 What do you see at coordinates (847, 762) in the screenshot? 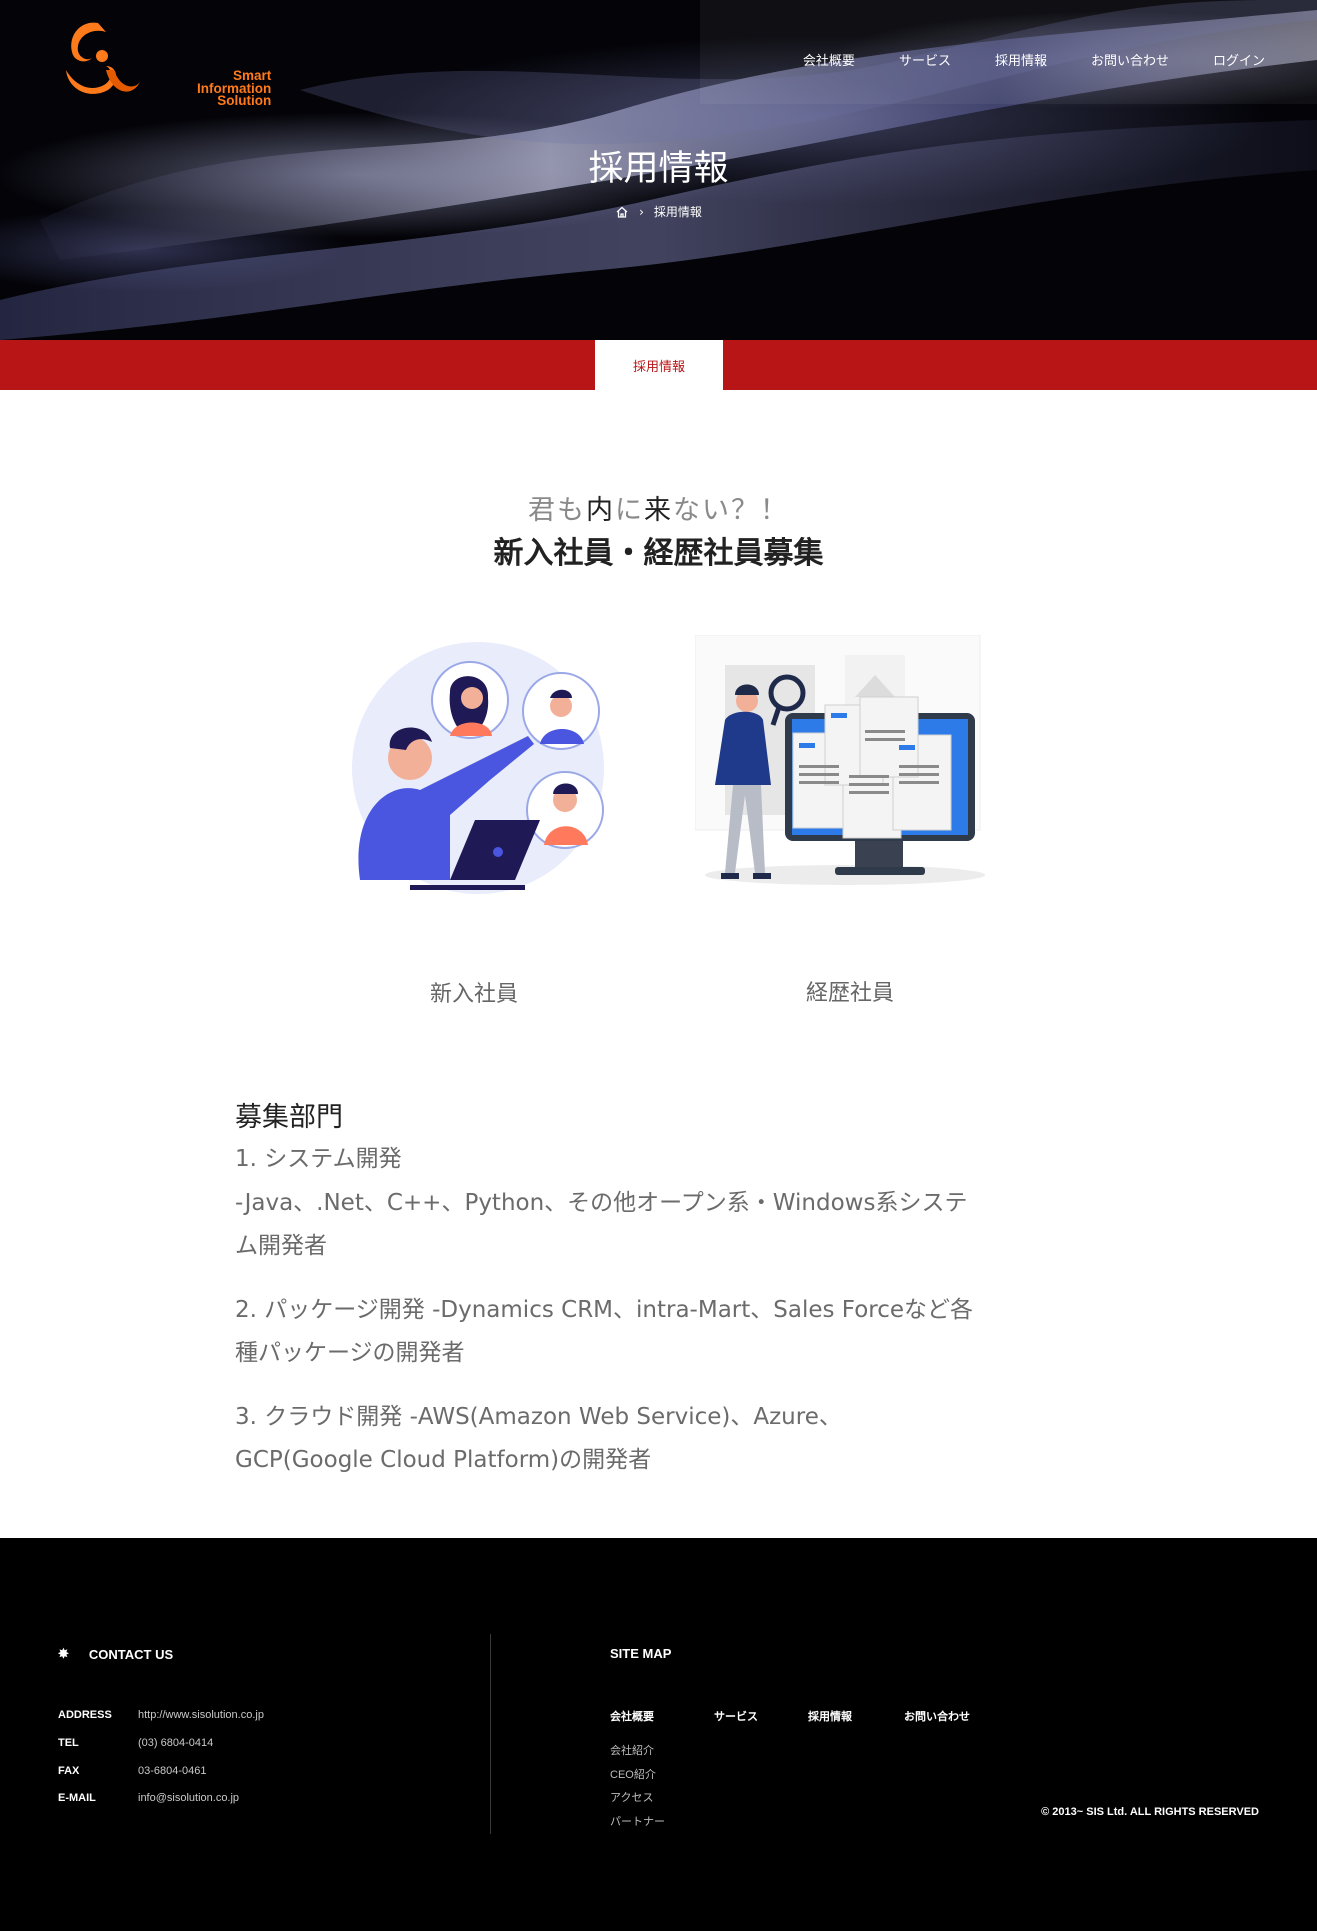
I see `experienced-hire-illustration` at bounding box center [847, 762].